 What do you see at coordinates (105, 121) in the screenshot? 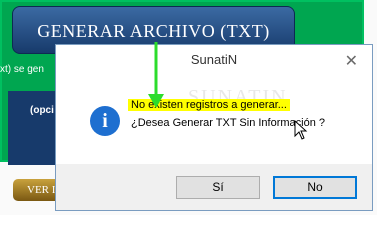
I see `info-icon: i` at bounding box center [105, 121].